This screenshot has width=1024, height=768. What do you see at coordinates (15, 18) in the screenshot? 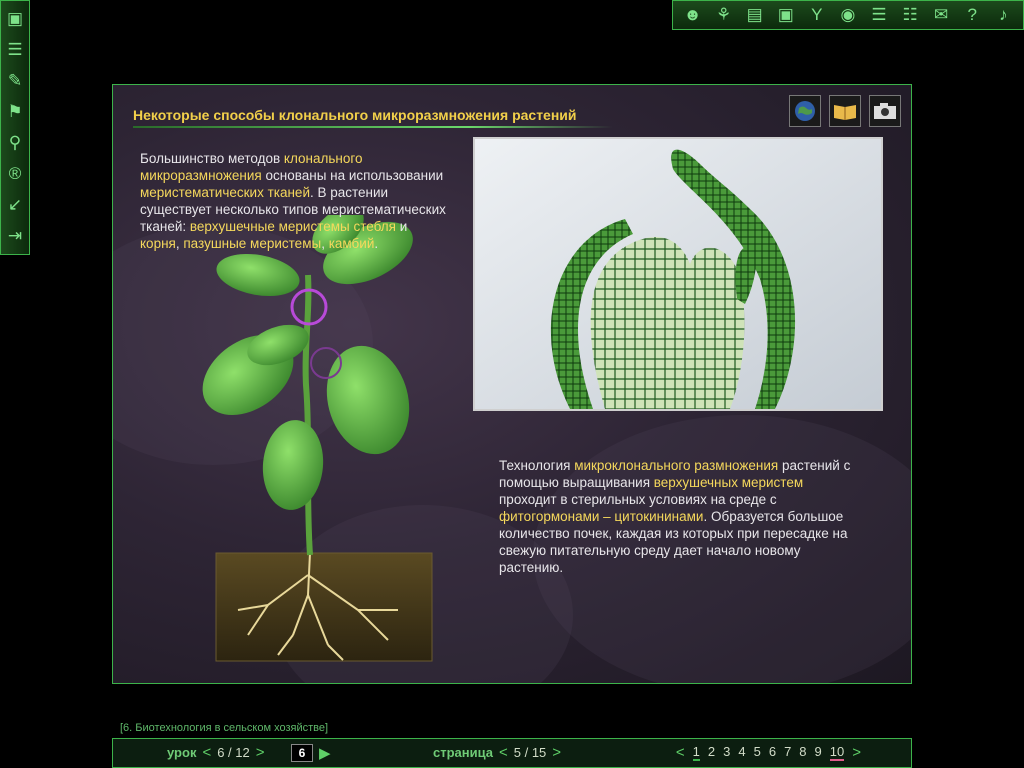
I see `monitor-icon: ▣` at bounding box center [15, 18].